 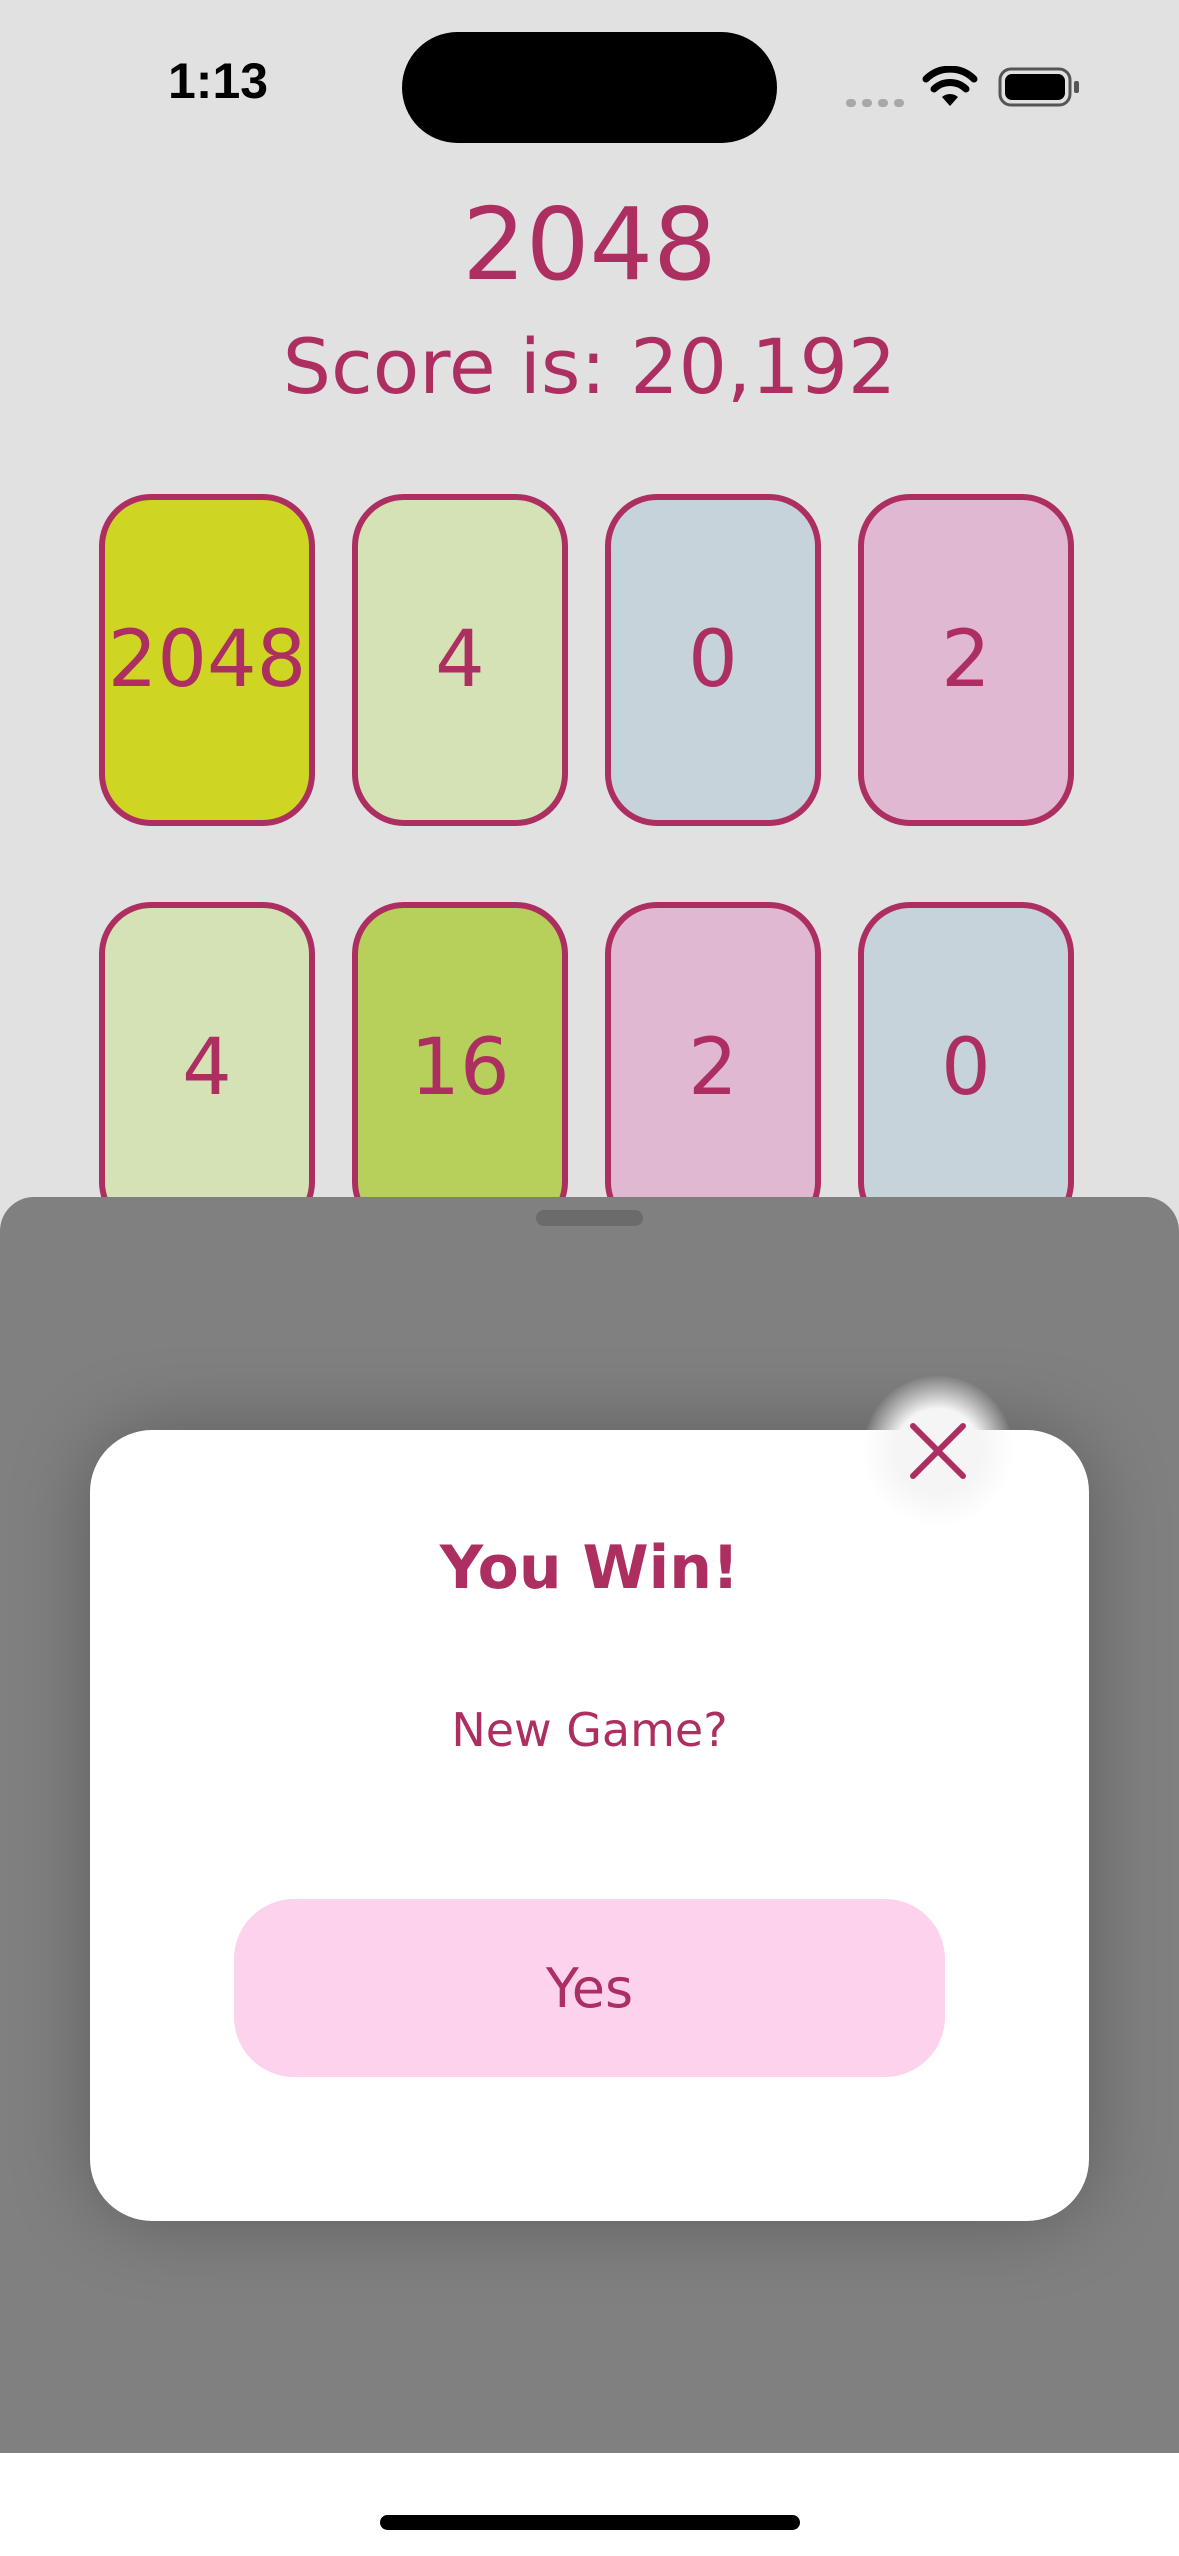 I want to click on game-title: 2048, so click(x=589, y=244).